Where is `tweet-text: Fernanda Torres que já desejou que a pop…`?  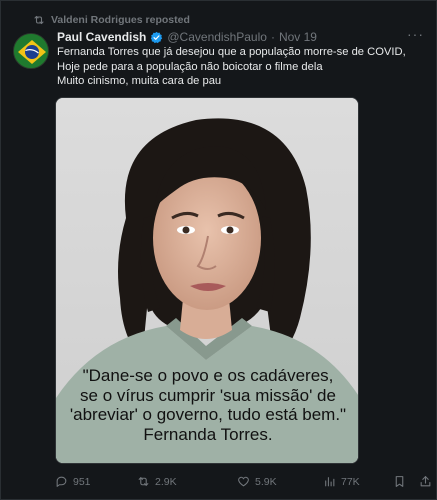
tweet-text: Fernanda Torres que já desejou que a pop… is located at coordinates (242, 67).